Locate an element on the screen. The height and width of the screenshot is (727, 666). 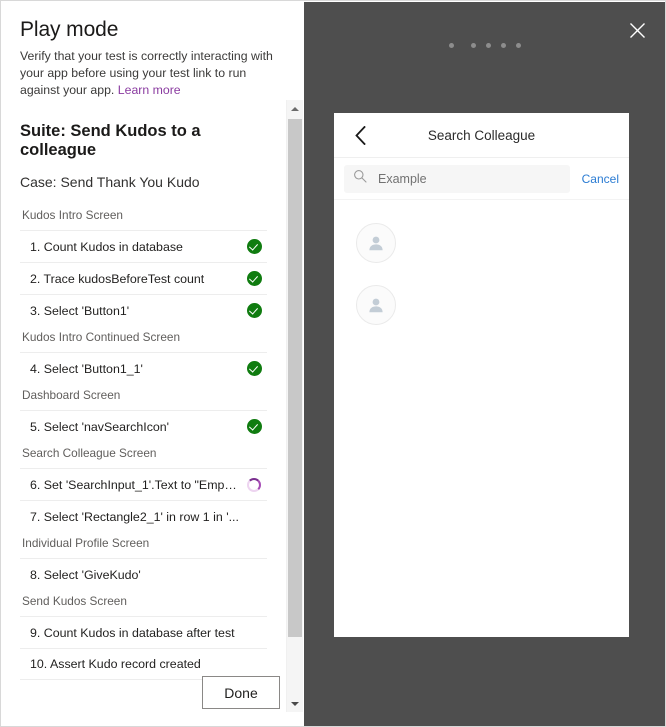
test-step-label: 8. Select 'GiveKudo' is located at coordinates (85, 574).